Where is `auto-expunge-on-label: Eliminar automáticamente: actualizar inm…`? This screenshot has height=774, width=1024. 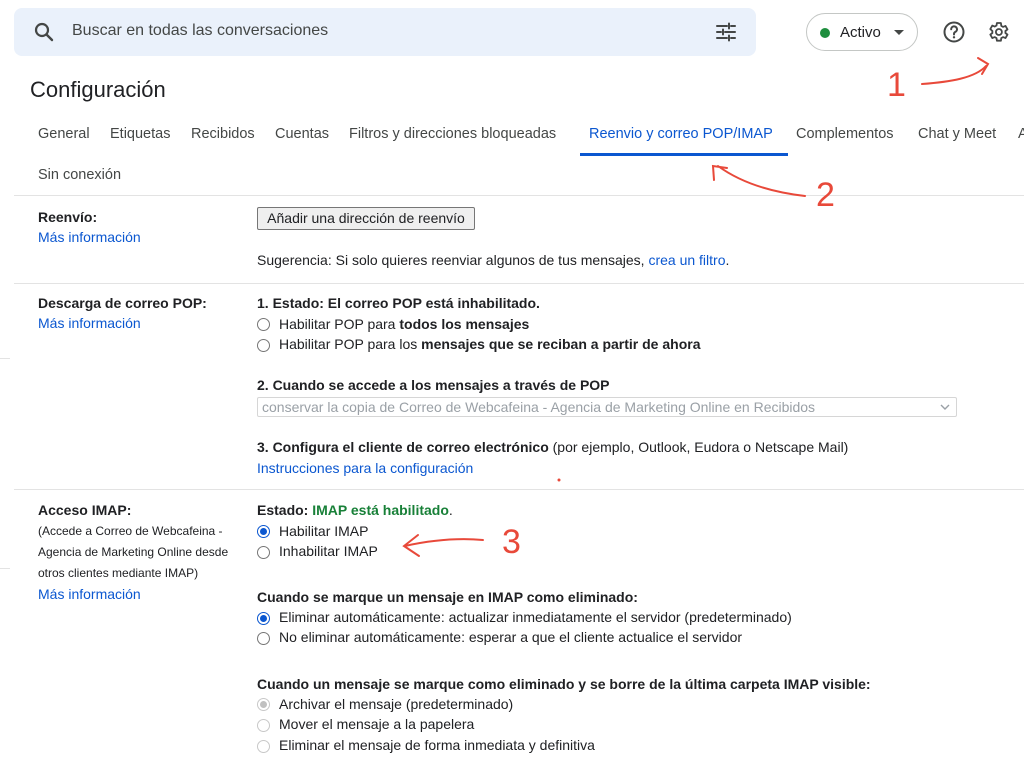
auto-expunge-on-label: Eliminar automáticamente: actualizar inm… is located at coordinates (535, 617).